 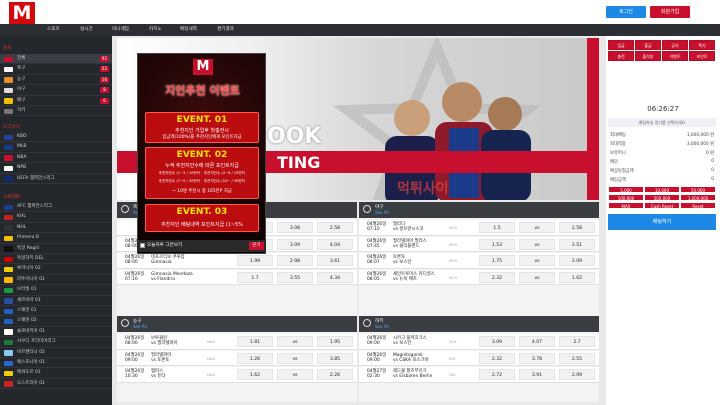 What do you see at coordinates (255, 374) in the screenshot?
I see `odds-home: 1.62` at bounding box center [255, 374].